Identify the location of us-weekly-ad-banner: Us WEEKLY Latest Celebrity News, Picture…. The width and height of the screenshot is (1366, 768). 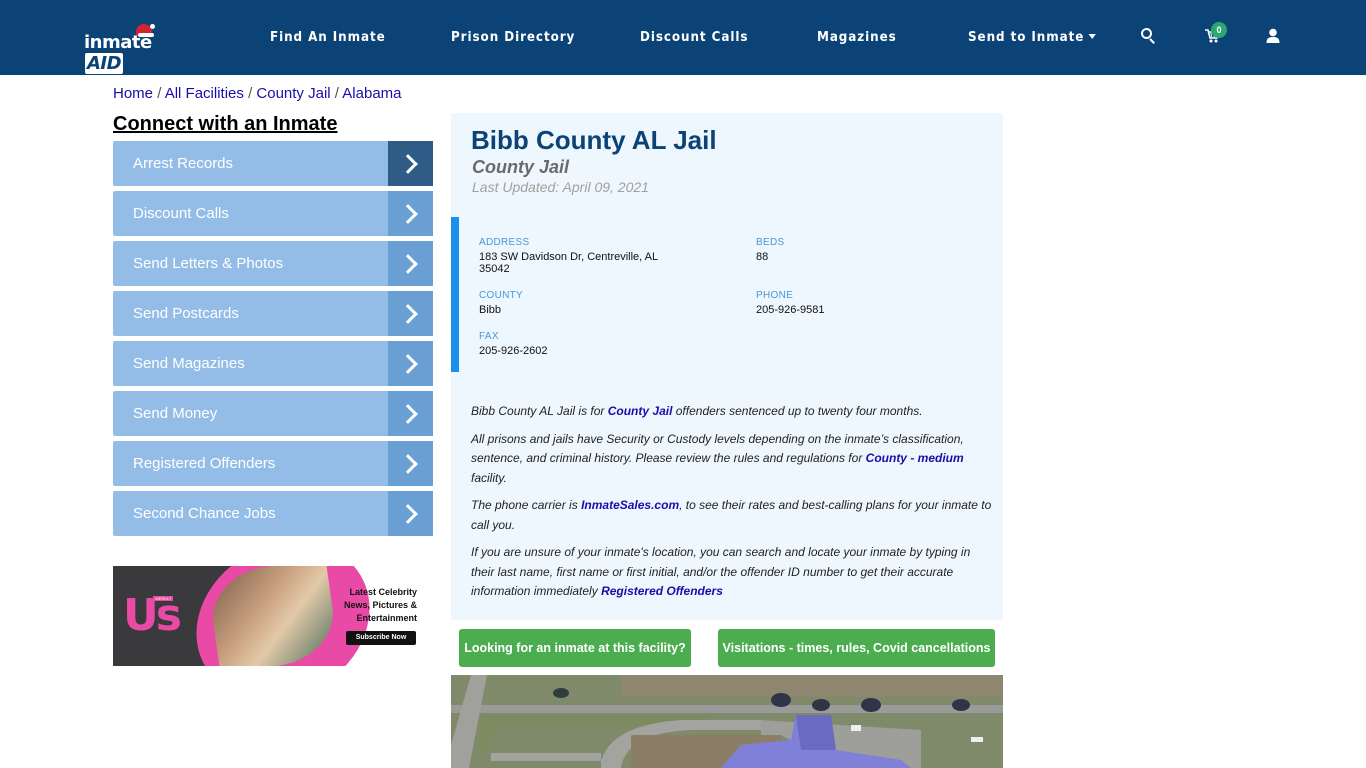
(273, 616).